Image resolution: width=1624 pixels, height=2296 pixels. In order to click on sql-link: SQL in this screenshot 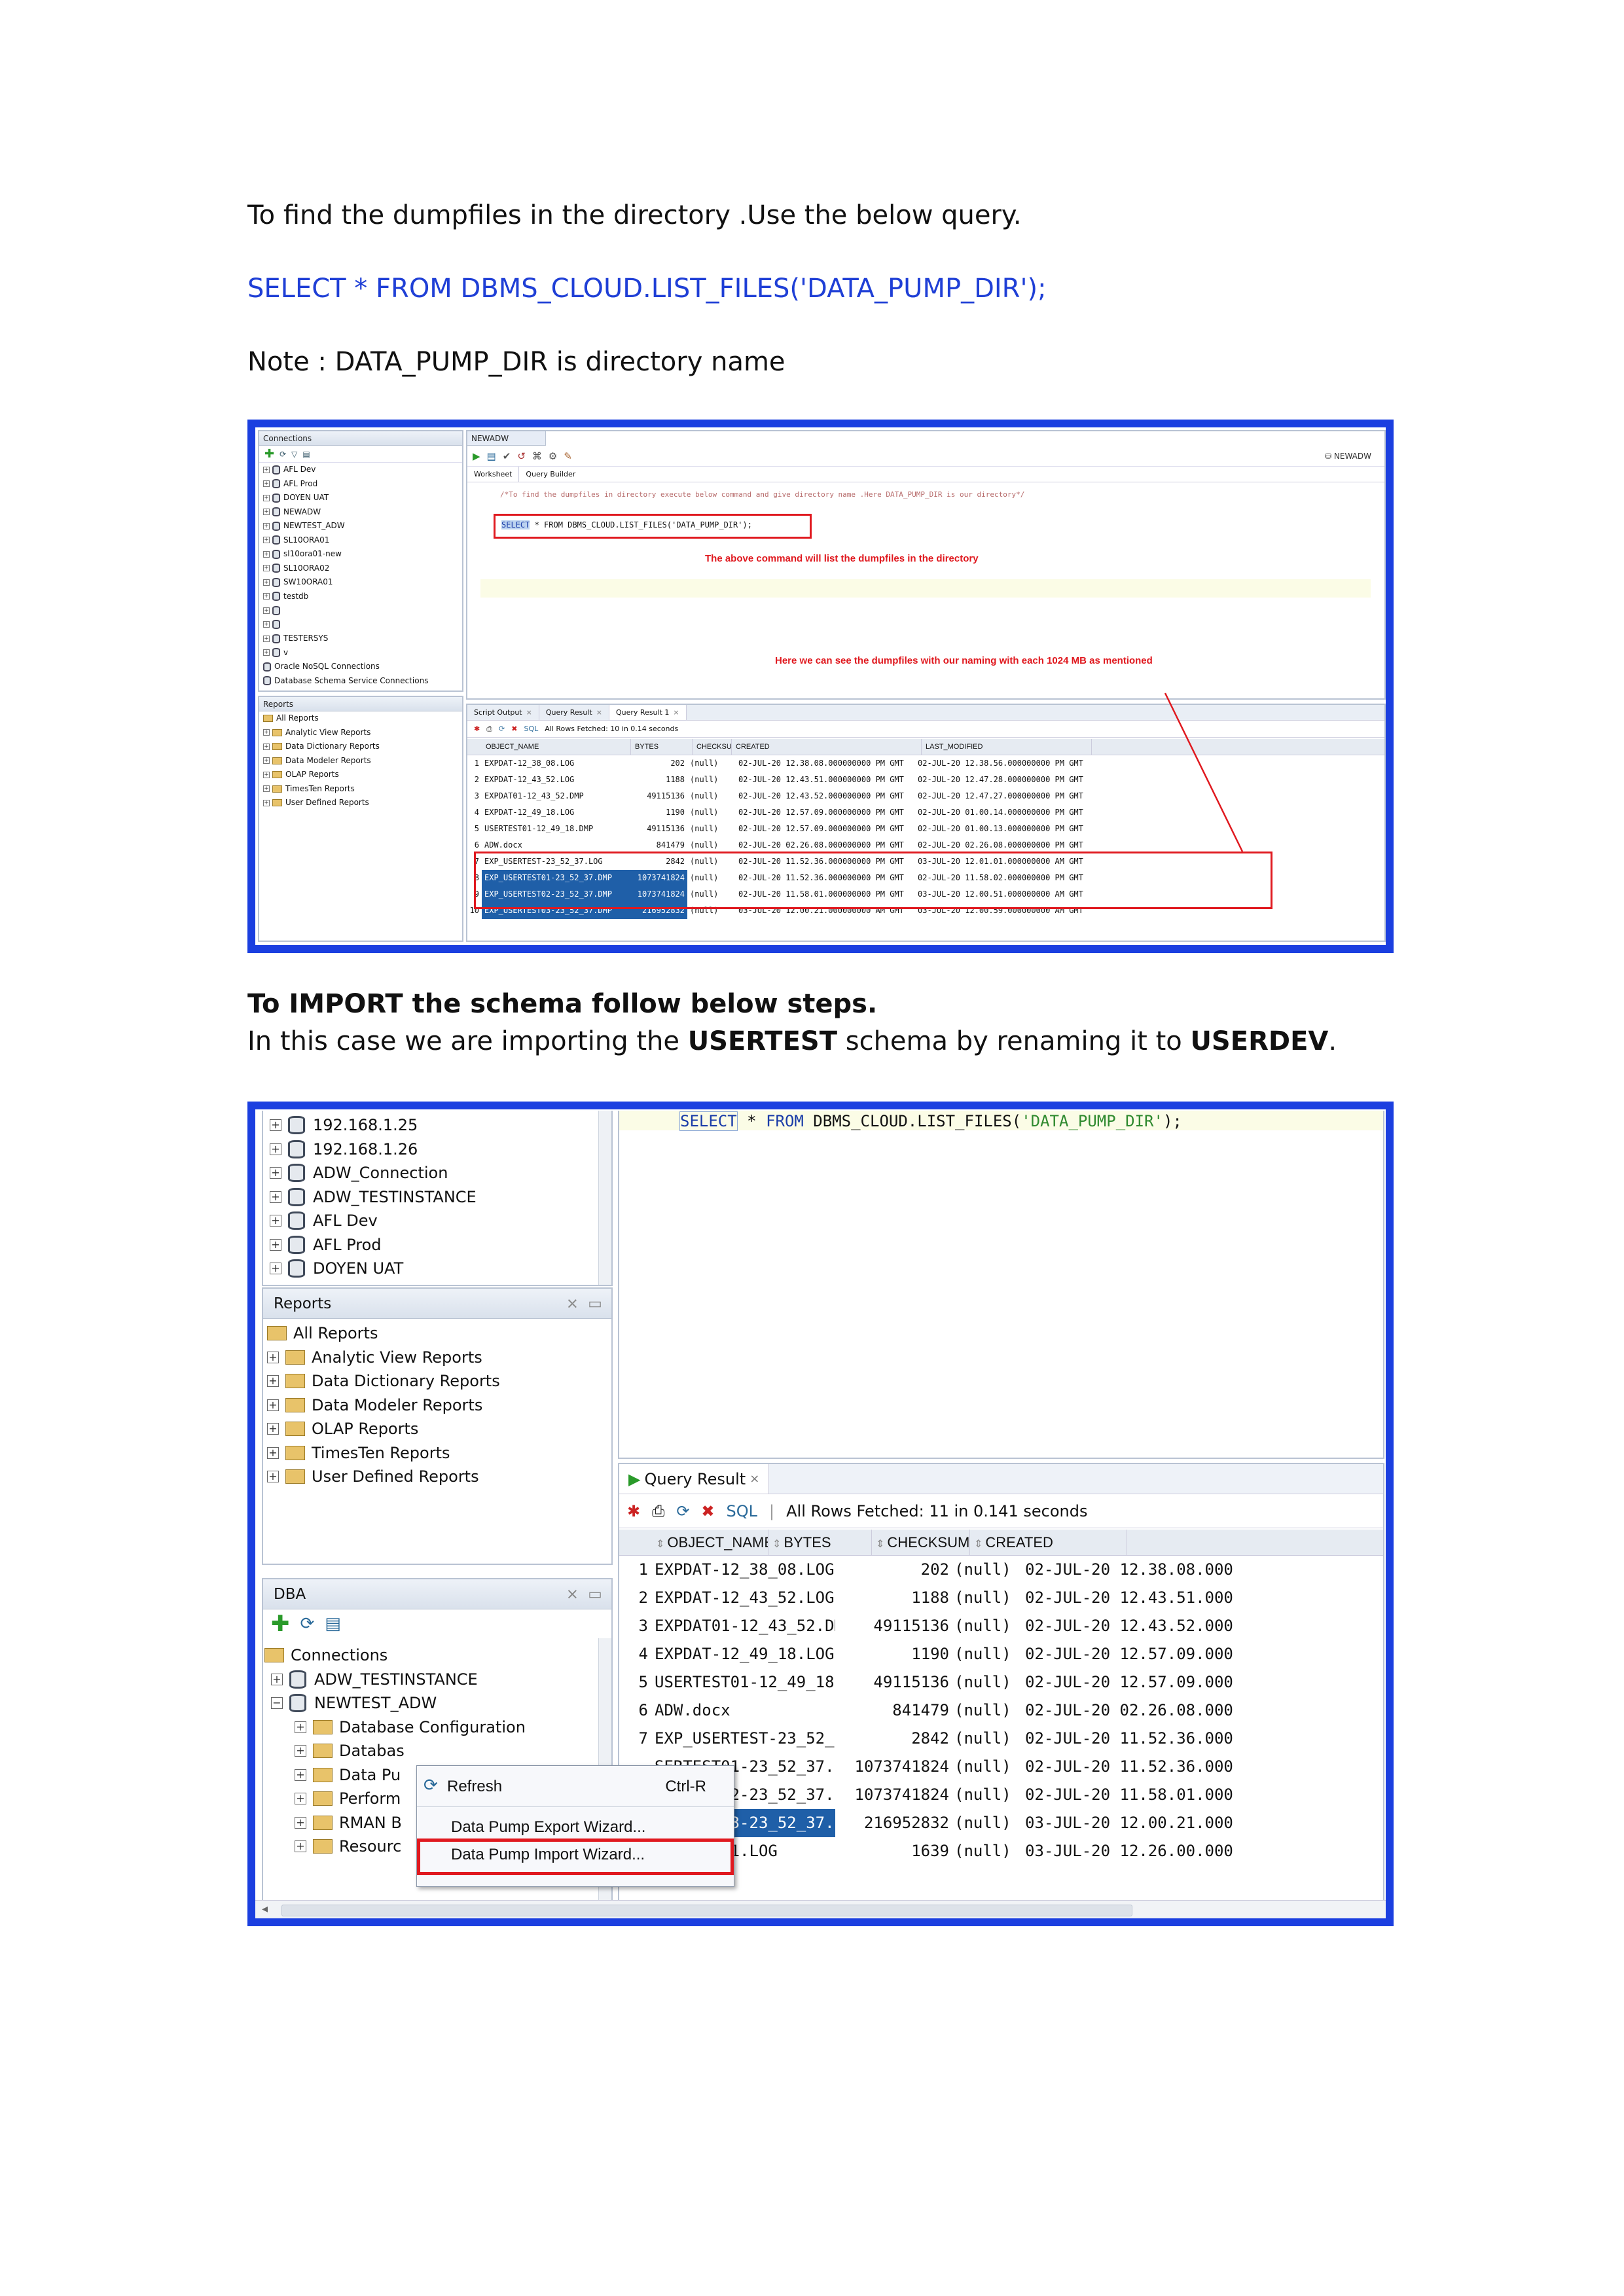, I will do `click(742, 1511)`.